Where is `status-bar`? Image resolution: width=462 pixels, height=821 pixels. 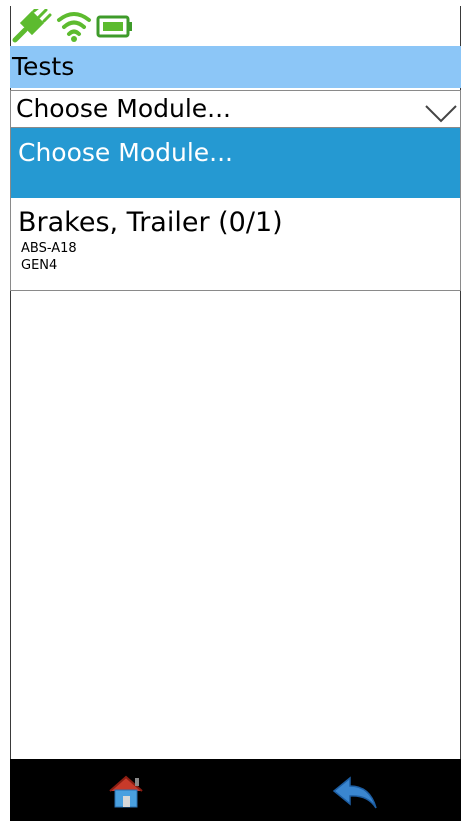
status-bar is located at coordinates (235, 26).